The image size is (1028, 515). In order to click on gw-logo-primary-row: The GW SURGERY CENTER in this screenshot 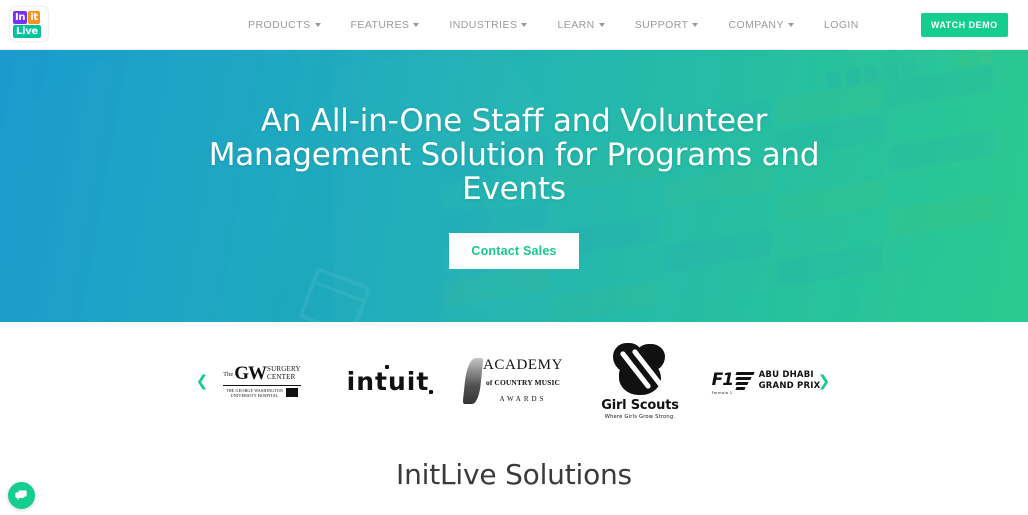, I will do `click(261, 373)`.